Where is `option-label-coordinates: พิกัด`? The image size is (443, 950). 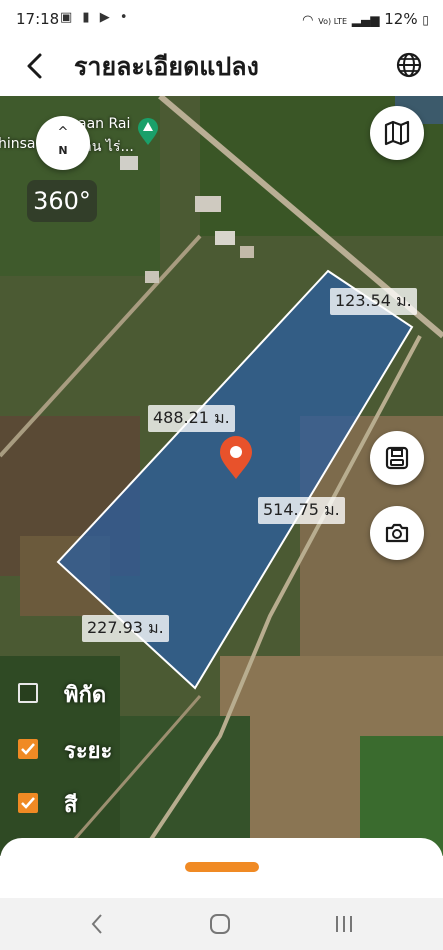
option-label-coordinates: พิกัด is located at coordinates (85, 695).